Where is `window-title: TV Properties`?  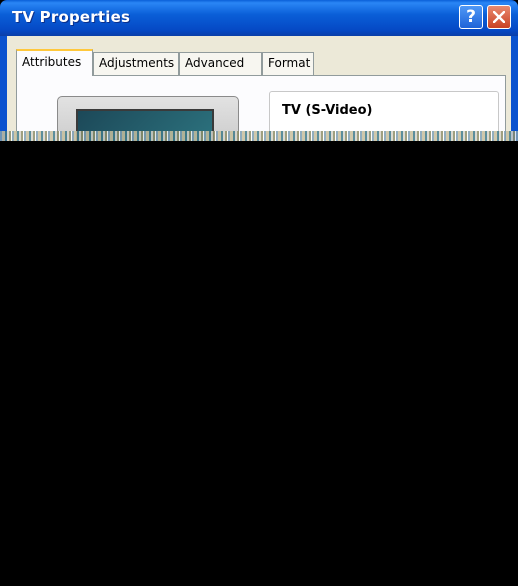 window-title: TV Properties is located at coordinates (71, 17).